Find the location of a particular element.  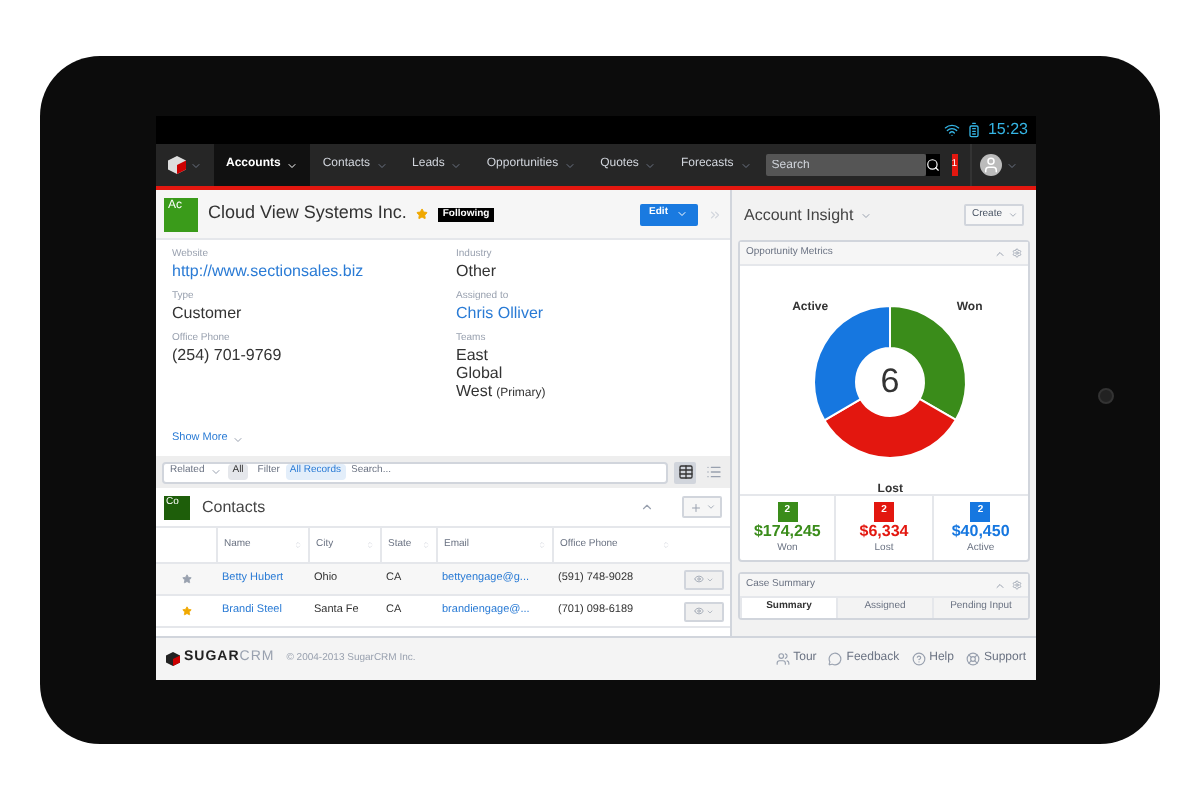

clock: 15:23 is located at coordinates (1007, 130).